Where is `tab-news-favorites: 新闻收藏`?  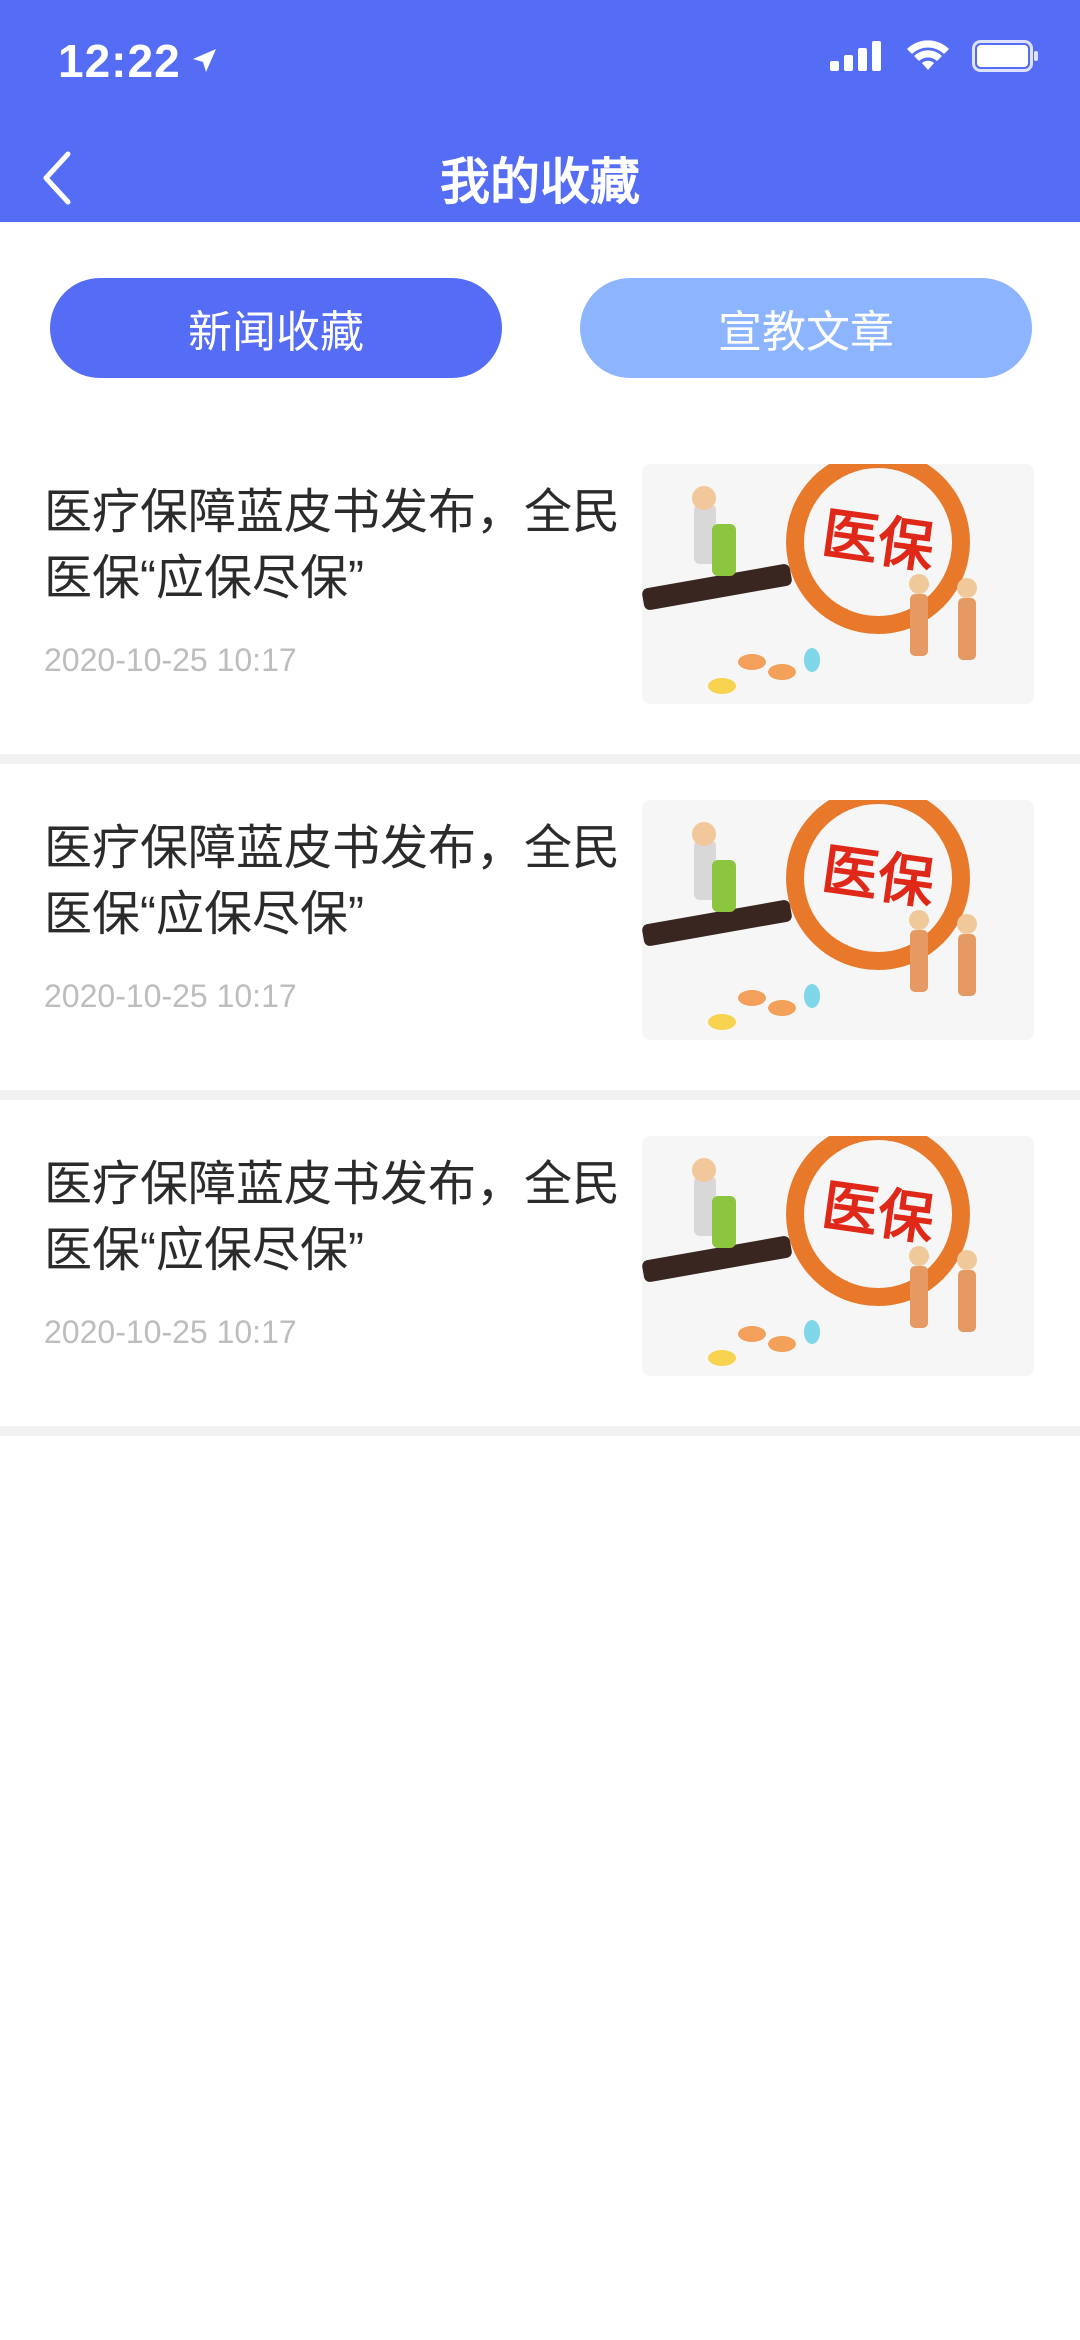 tab-news-favorites: 新闻收藏 is located at coordinates (276, 328).